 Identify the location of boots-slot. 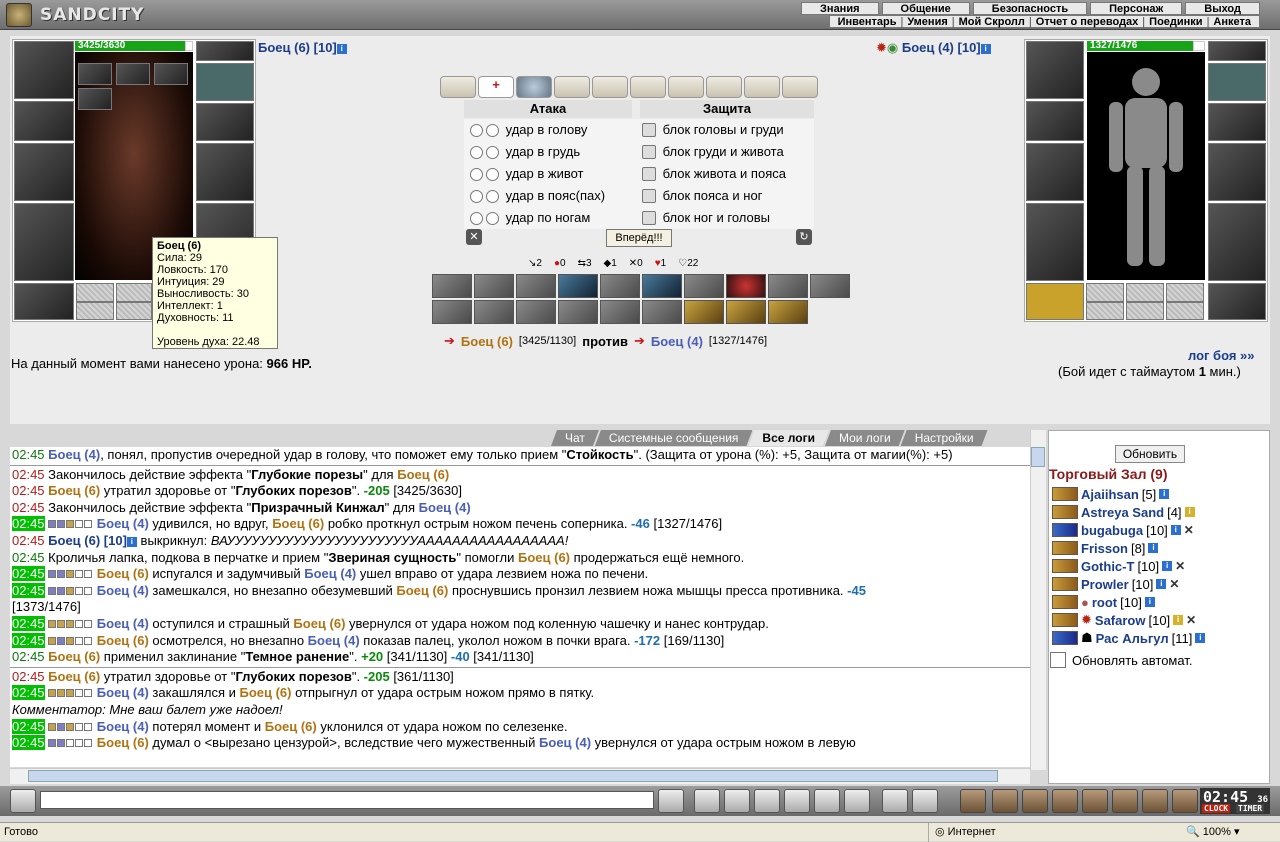
(1237, 301).